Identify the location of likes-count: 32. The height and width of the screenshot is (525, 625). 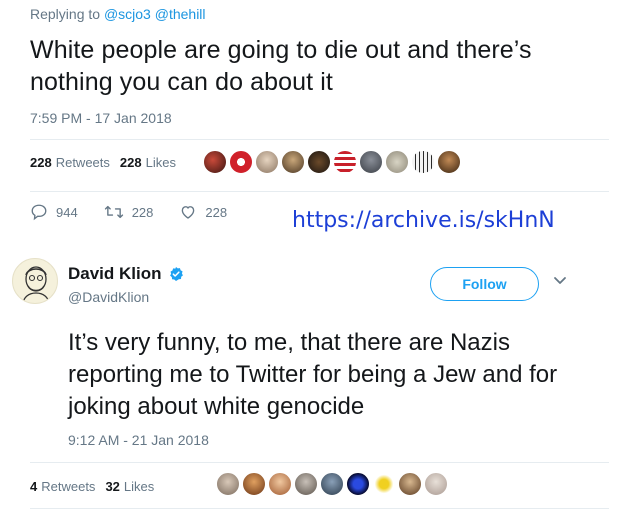
(112, 486).